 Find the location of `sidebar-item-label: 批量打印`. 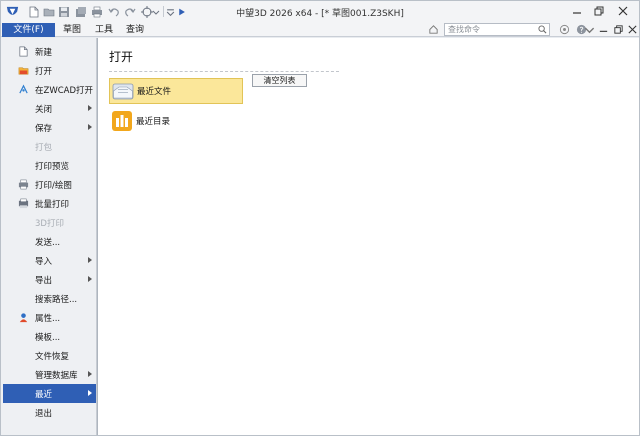

sidebar-item-label: 批量打印 is located at coordinates (52, 204).